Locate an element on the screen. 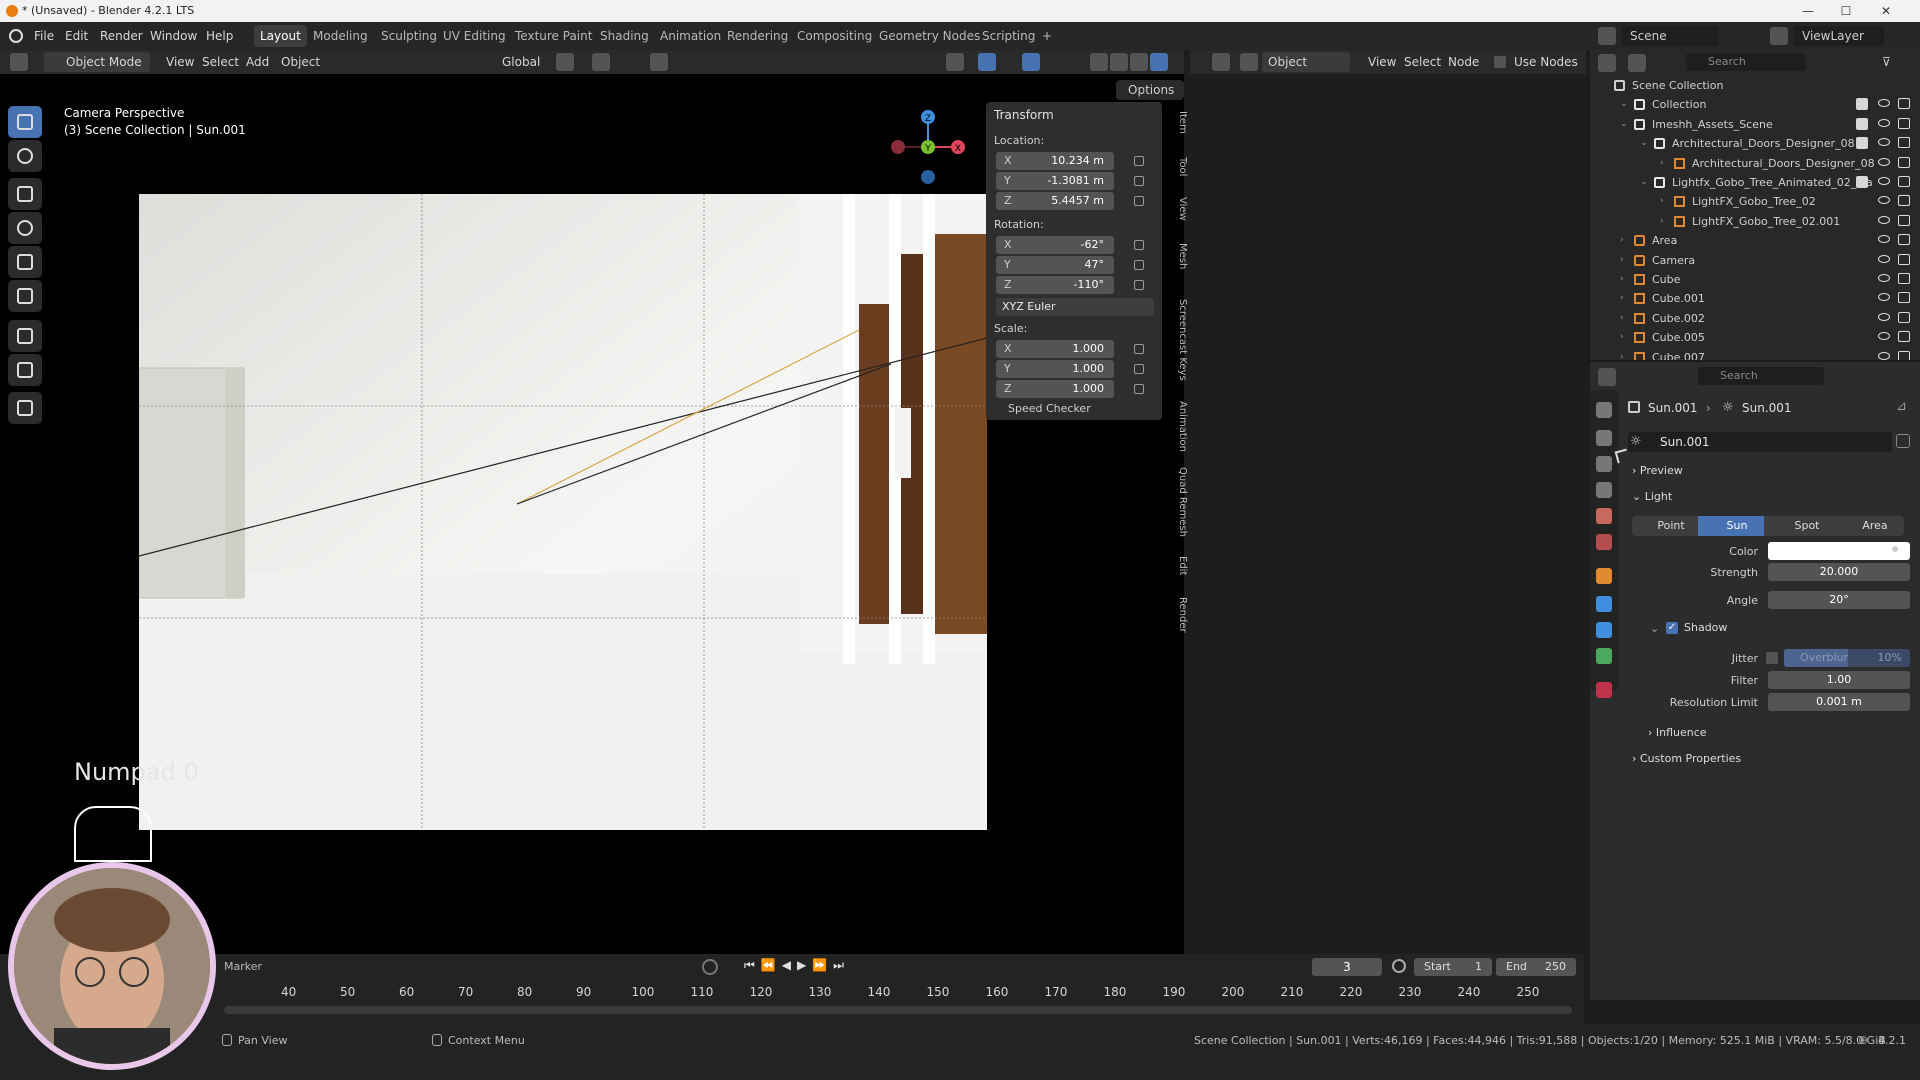  light-type-spot: Spot is located at coordinates (1801, 526).